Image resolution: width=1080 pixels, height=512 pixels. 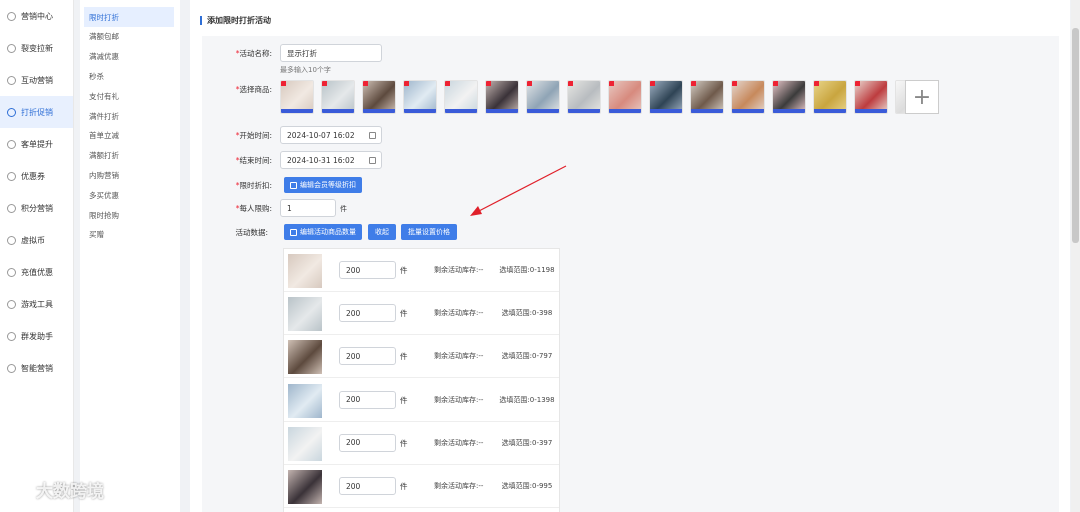 What do you see at coordinates (129, 17) in the screenshot?
I see `subnav-item-0: 限时打折` at bounding box center [129, 17].